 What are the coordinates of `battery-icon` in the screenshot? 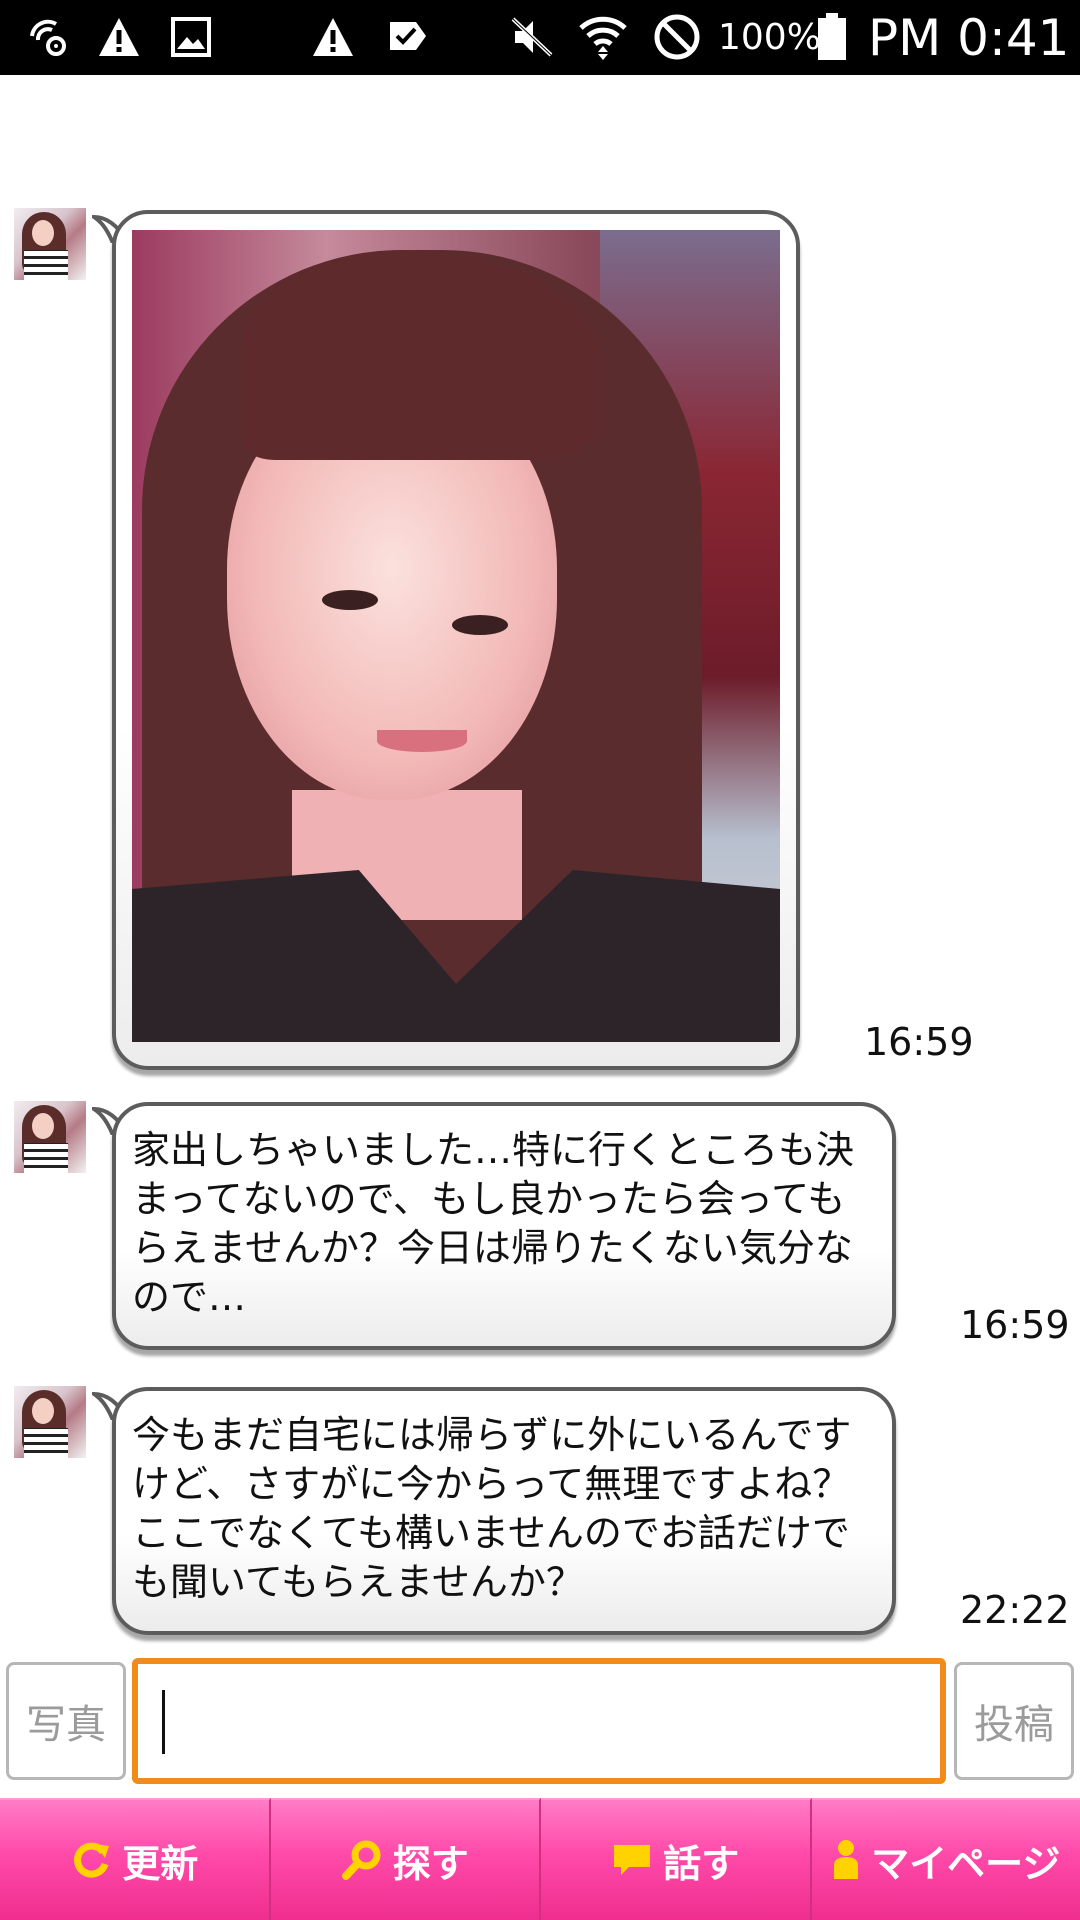 It's located at (832, 36).